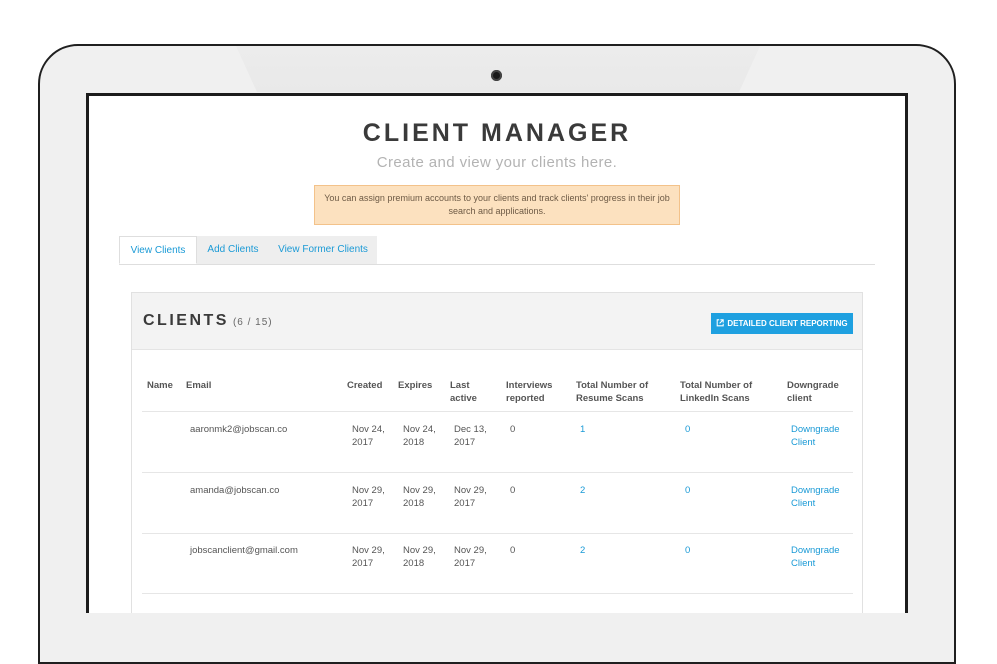  What do you see at coordinates (160, 385) in the screenshot?
I see `header-name: Name` at bounding box center [160, 385].